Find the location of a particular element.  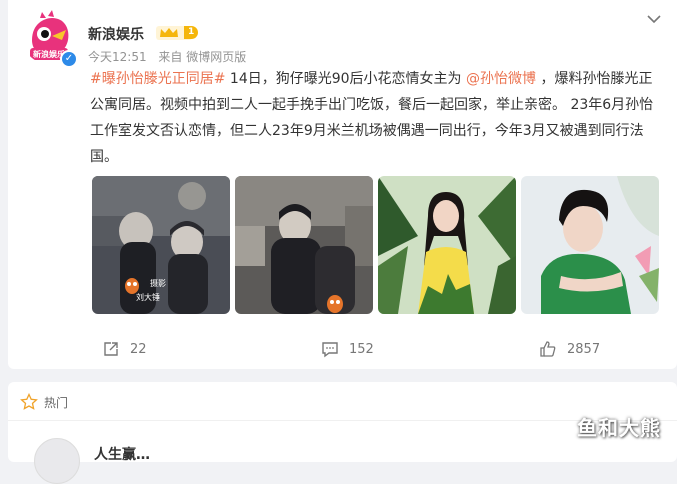

hashtag-link: #曝孙怡滕光正同居# is located at coordinates (157, 79).